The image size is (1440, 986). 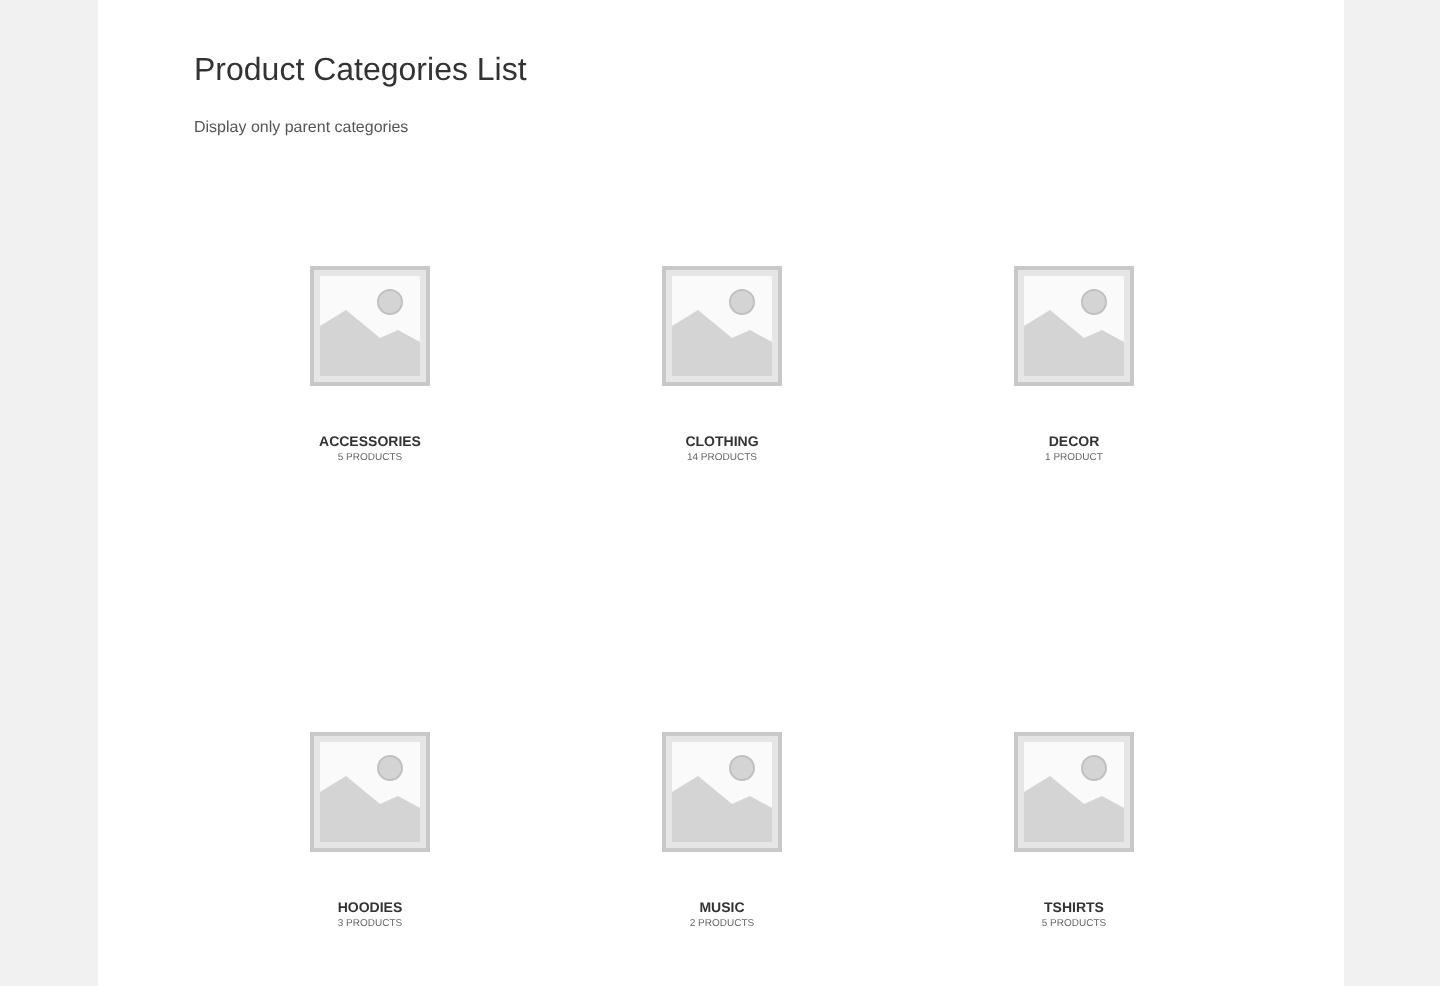 I want to click on page-subtitle: Display only parent categories, so click(x=302, y=128).